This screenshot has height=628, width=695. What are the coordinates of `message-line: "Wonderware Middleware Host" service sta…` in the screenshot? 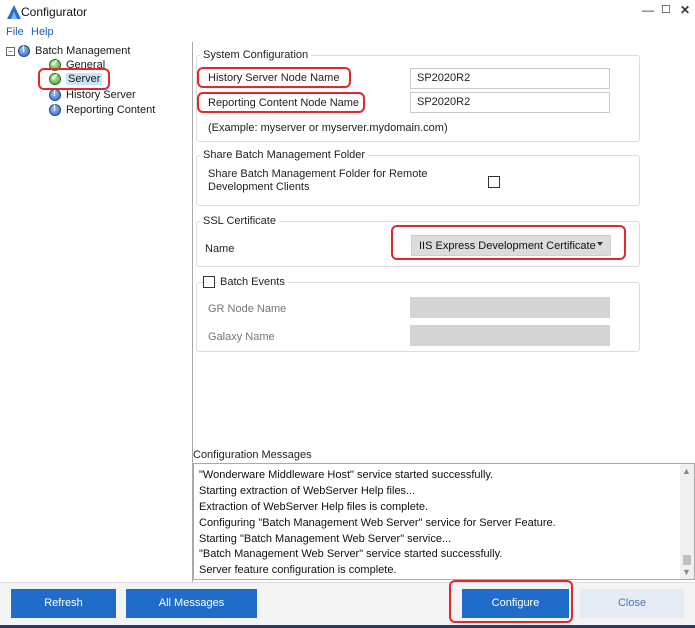 It's located at (346, 475).